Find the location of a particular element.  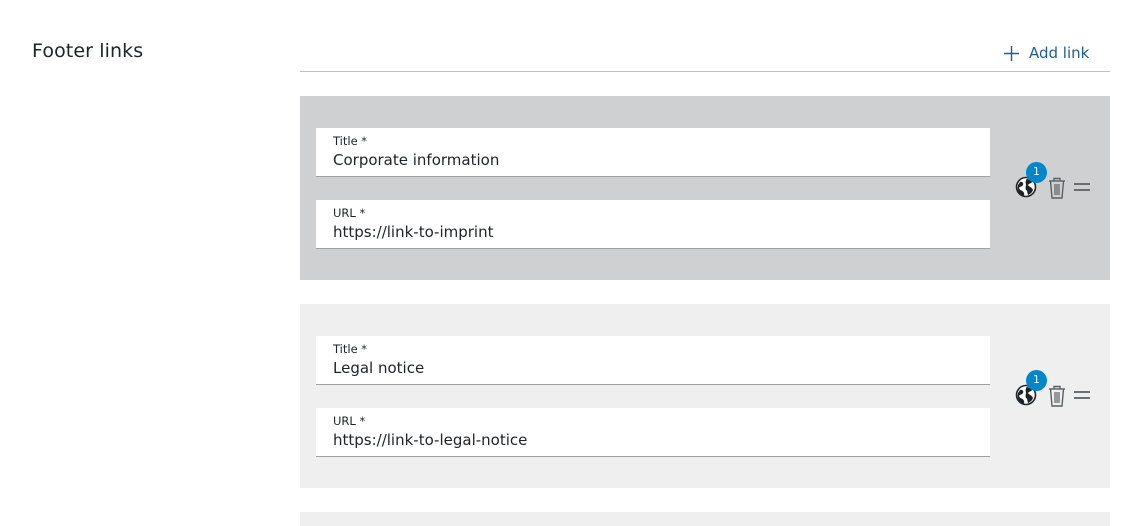

add-link-label: Add link is located at coordinates (1059, 53).